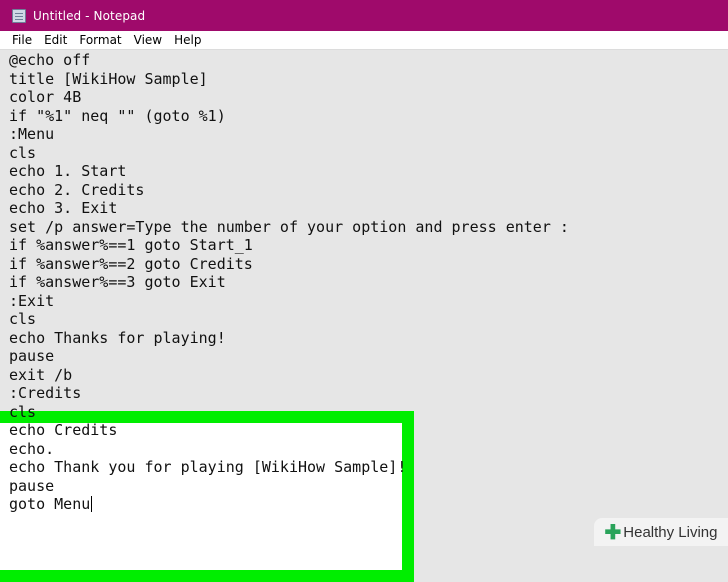 This screenshot has width=728, height=582. What do you see at coordinates (148, 40) in the screenshot?
I see `menu-view: View` at bounding box center [148, 40].